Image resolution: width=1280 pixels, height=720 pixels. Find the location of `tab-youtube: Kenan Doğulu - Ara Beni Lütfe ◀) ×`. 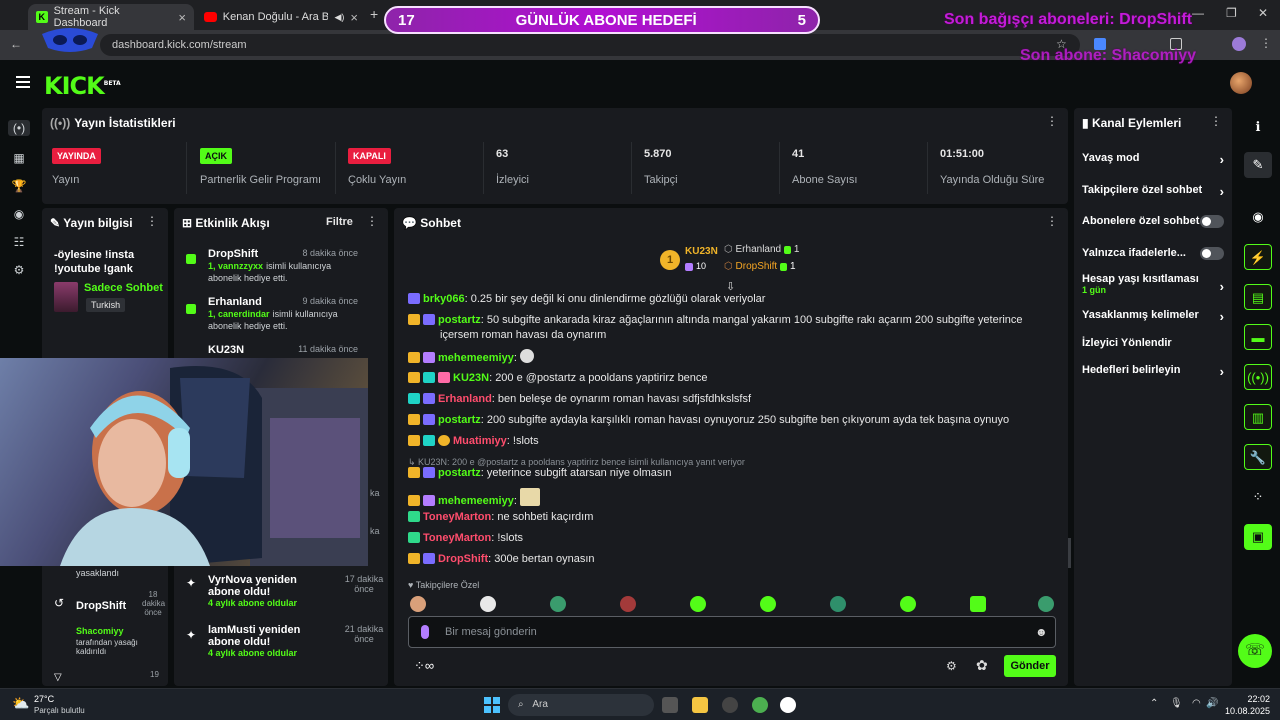

tab-youtube: Kenan Doğulu - Ara Beni Lütfe ◀) × is located at coordinates (281, 17).